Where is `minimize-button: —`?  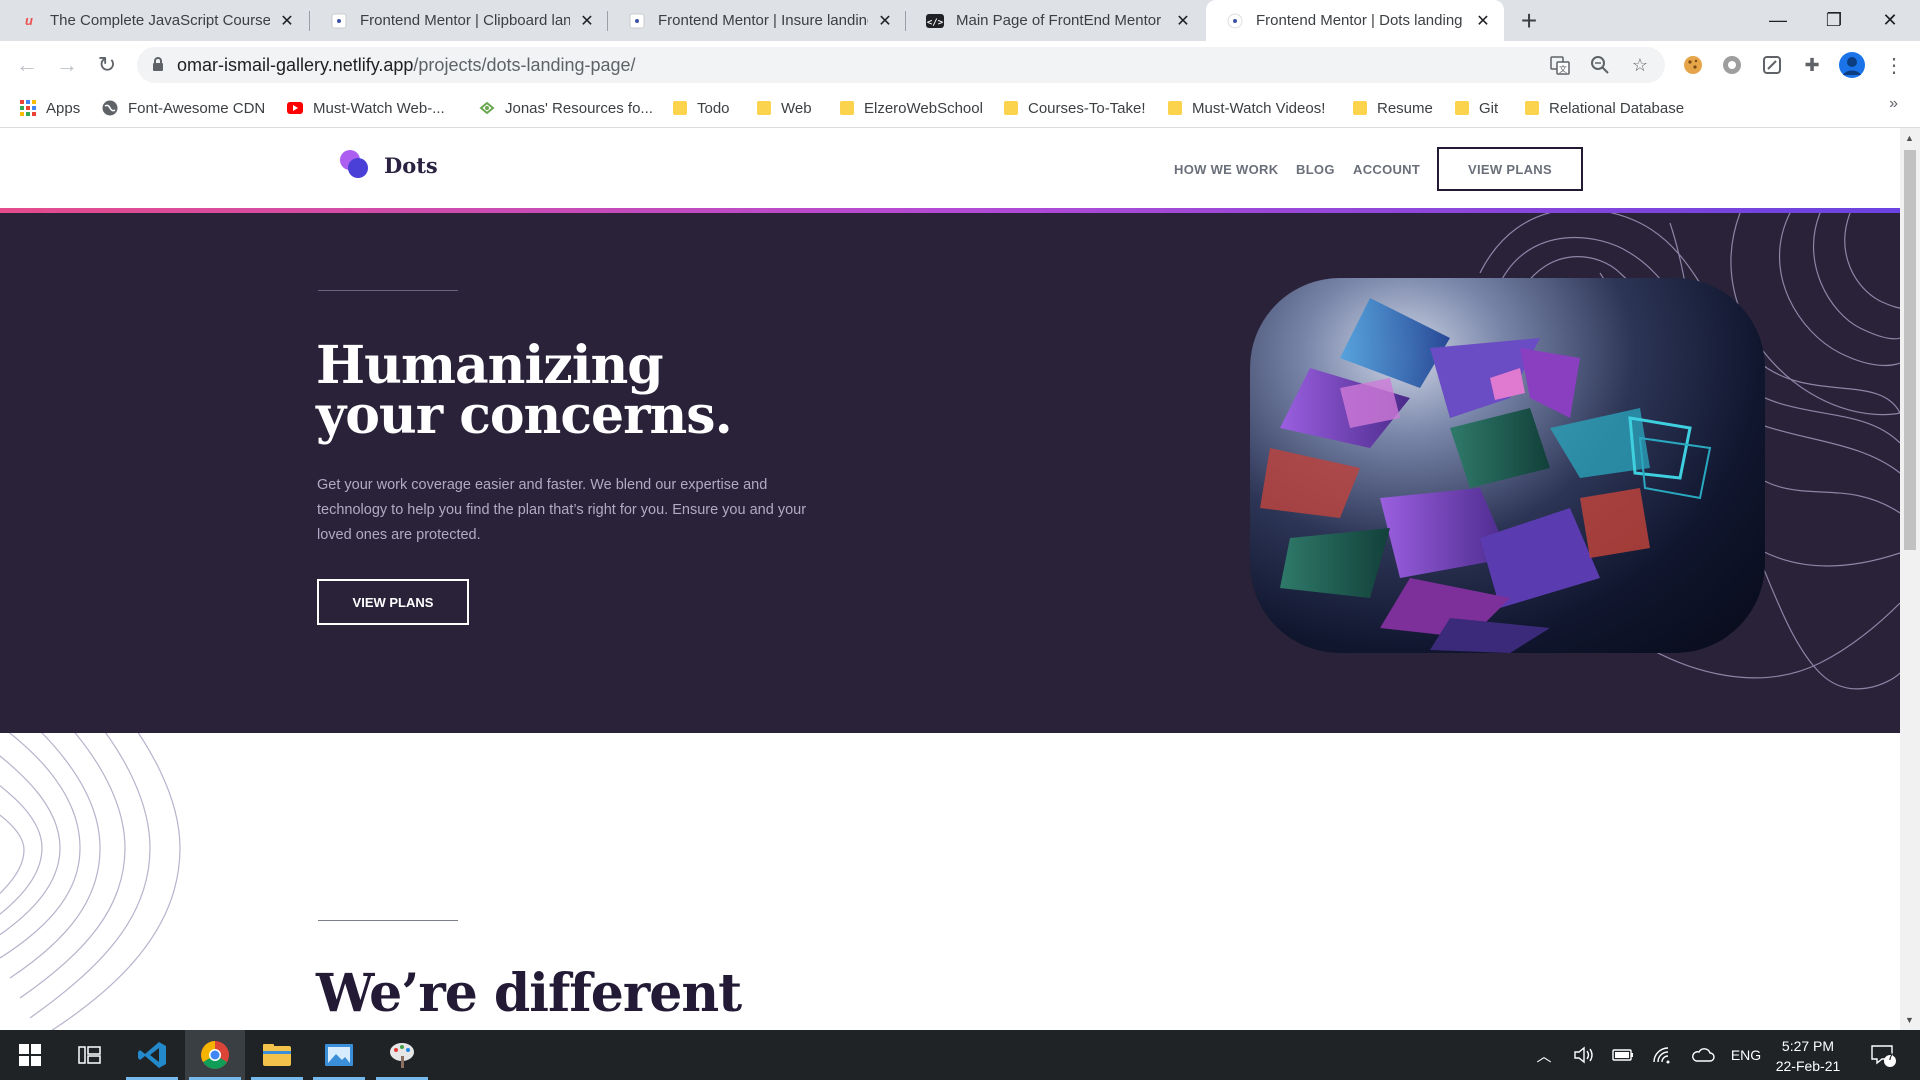
minimize-button: — is located at coordinates (1778, 20).